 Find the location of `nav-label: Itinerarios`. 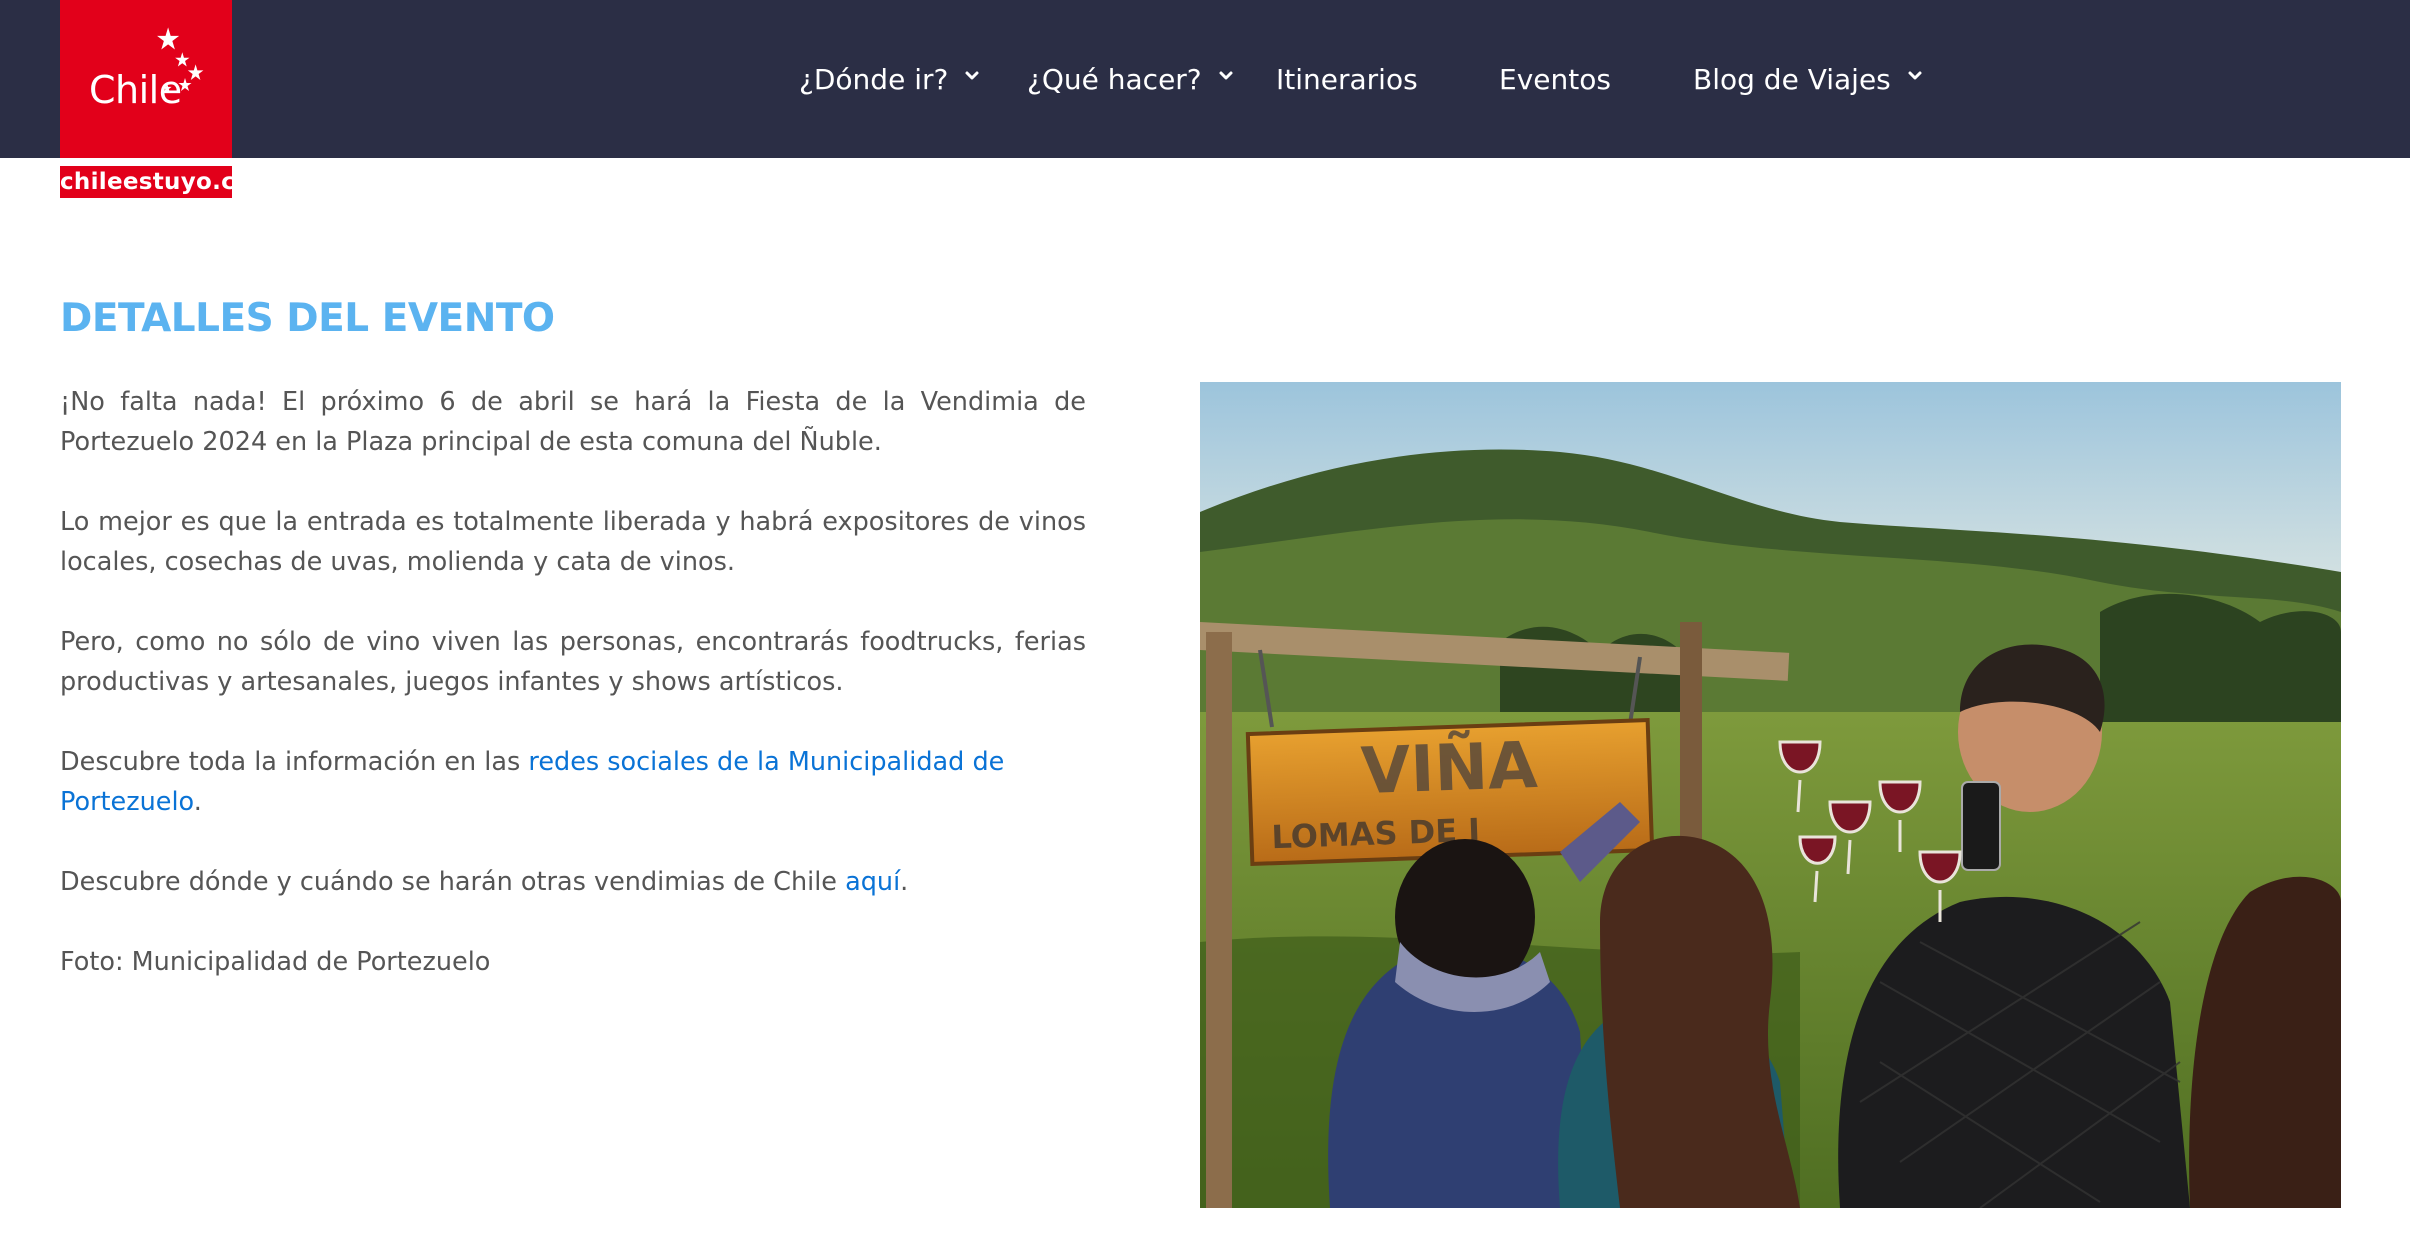

nav-label: Itinerarios is located at coordinates (1347, 79).